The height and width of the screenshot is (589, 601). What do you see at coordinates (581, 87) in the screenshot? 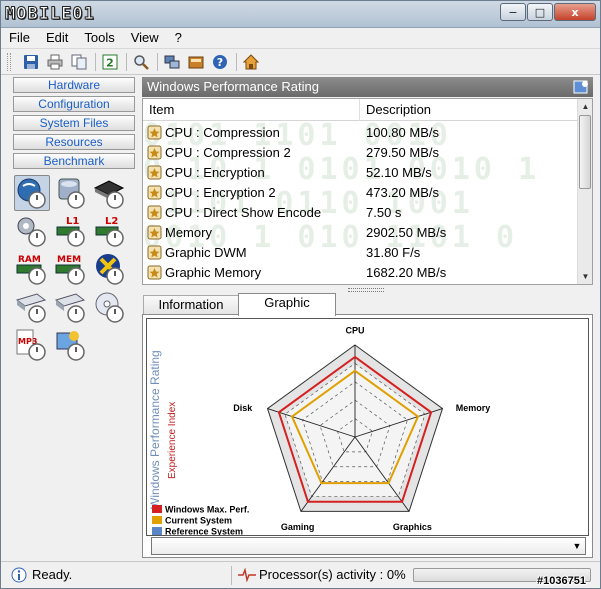
I see `panel-settings-icon` at bounding box center [581, 87].